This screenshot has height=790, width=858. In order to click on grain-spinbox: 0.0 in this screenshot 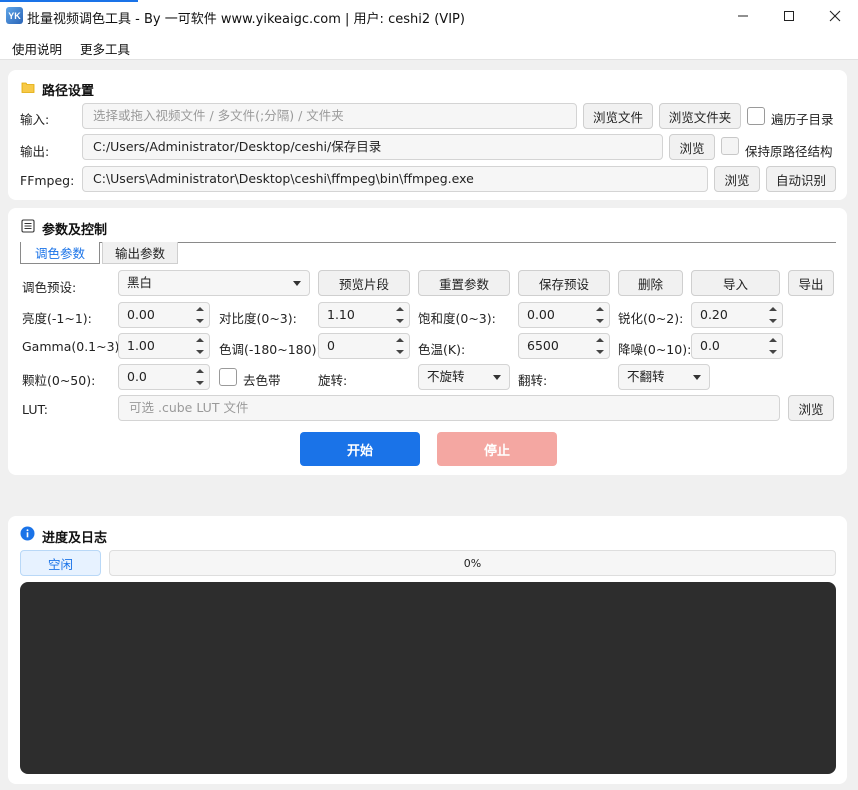, I will do `click(164, 377)`.